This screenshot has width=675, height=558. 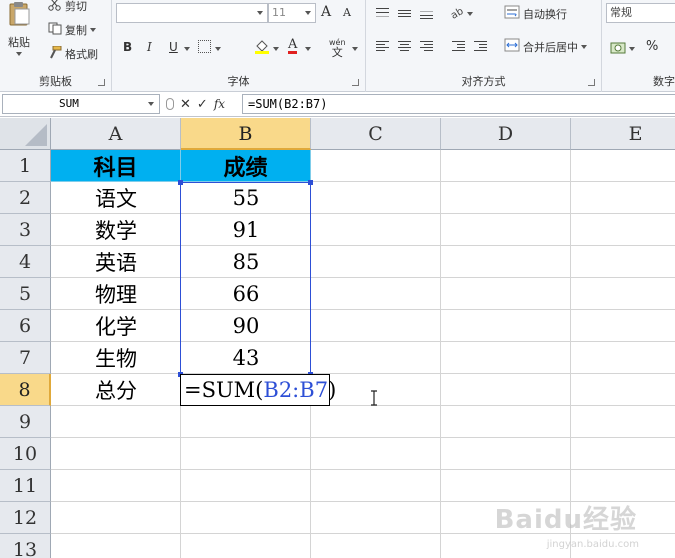 I want to click on align-center-icon, so click(x=404, y=46).